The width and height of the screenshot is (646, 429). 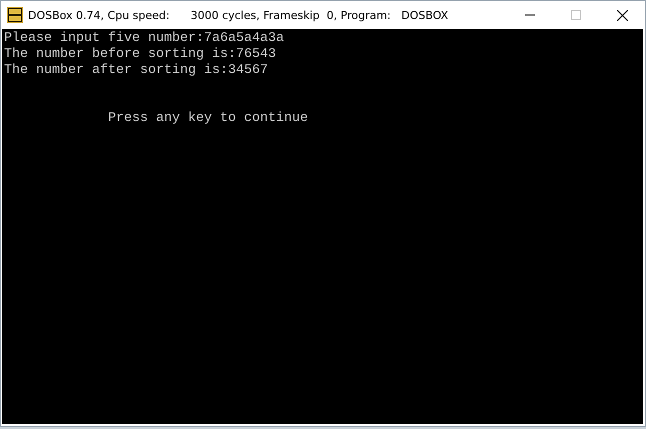 I want to click on maximize-icon, so click(x=576, y=15).